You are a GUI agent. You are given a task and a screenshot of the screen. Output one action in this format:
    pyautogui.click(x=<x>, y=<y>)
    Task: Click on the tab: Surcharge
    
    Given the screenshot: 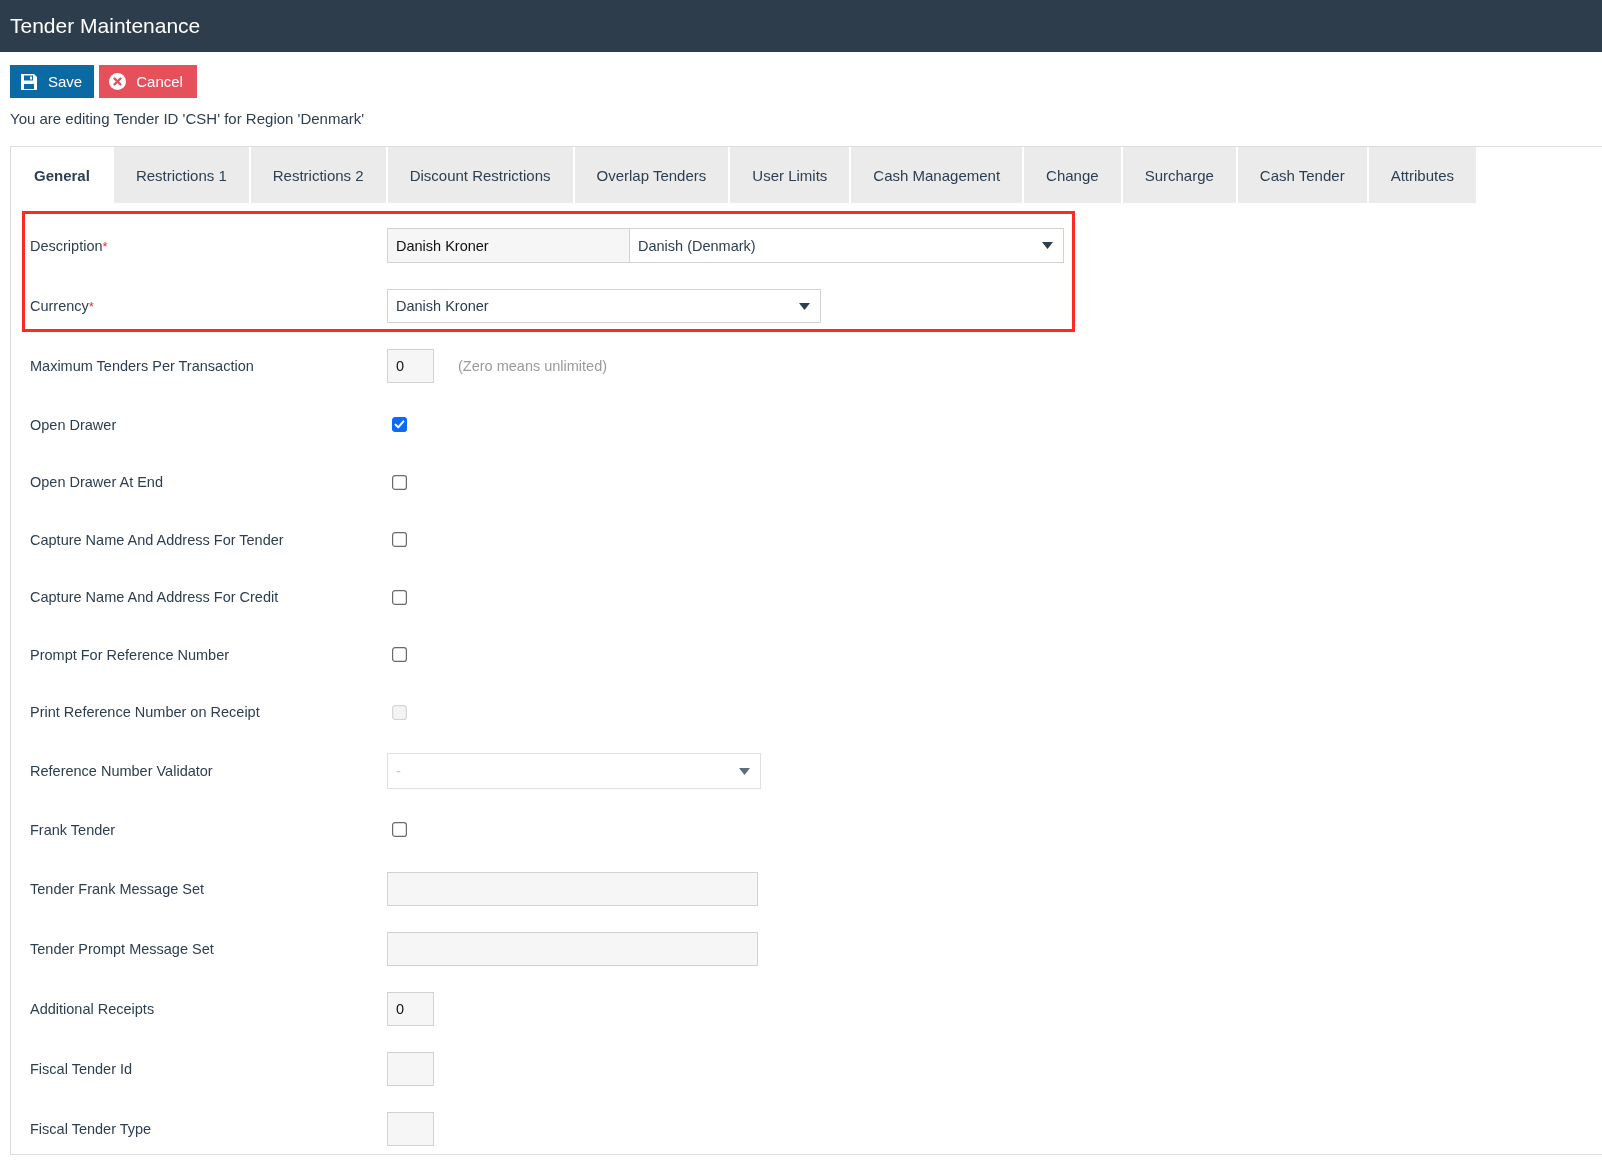 What is the action you would take?
    pyautogui.click(x=1179, y=175)
    